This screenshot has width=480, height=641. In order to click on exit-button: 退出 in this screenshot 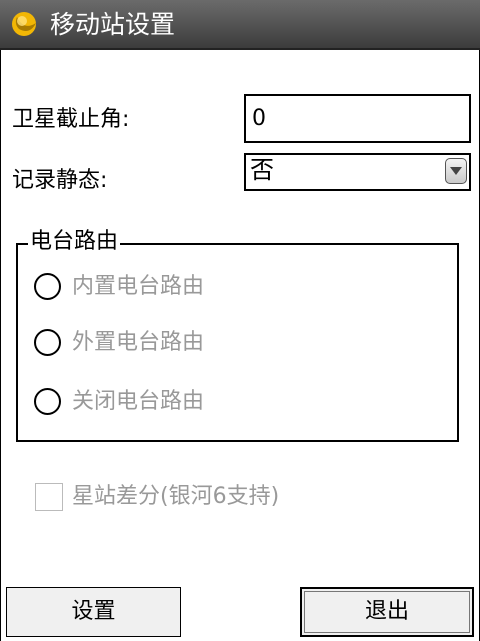, I will do `click(387, 612)`.